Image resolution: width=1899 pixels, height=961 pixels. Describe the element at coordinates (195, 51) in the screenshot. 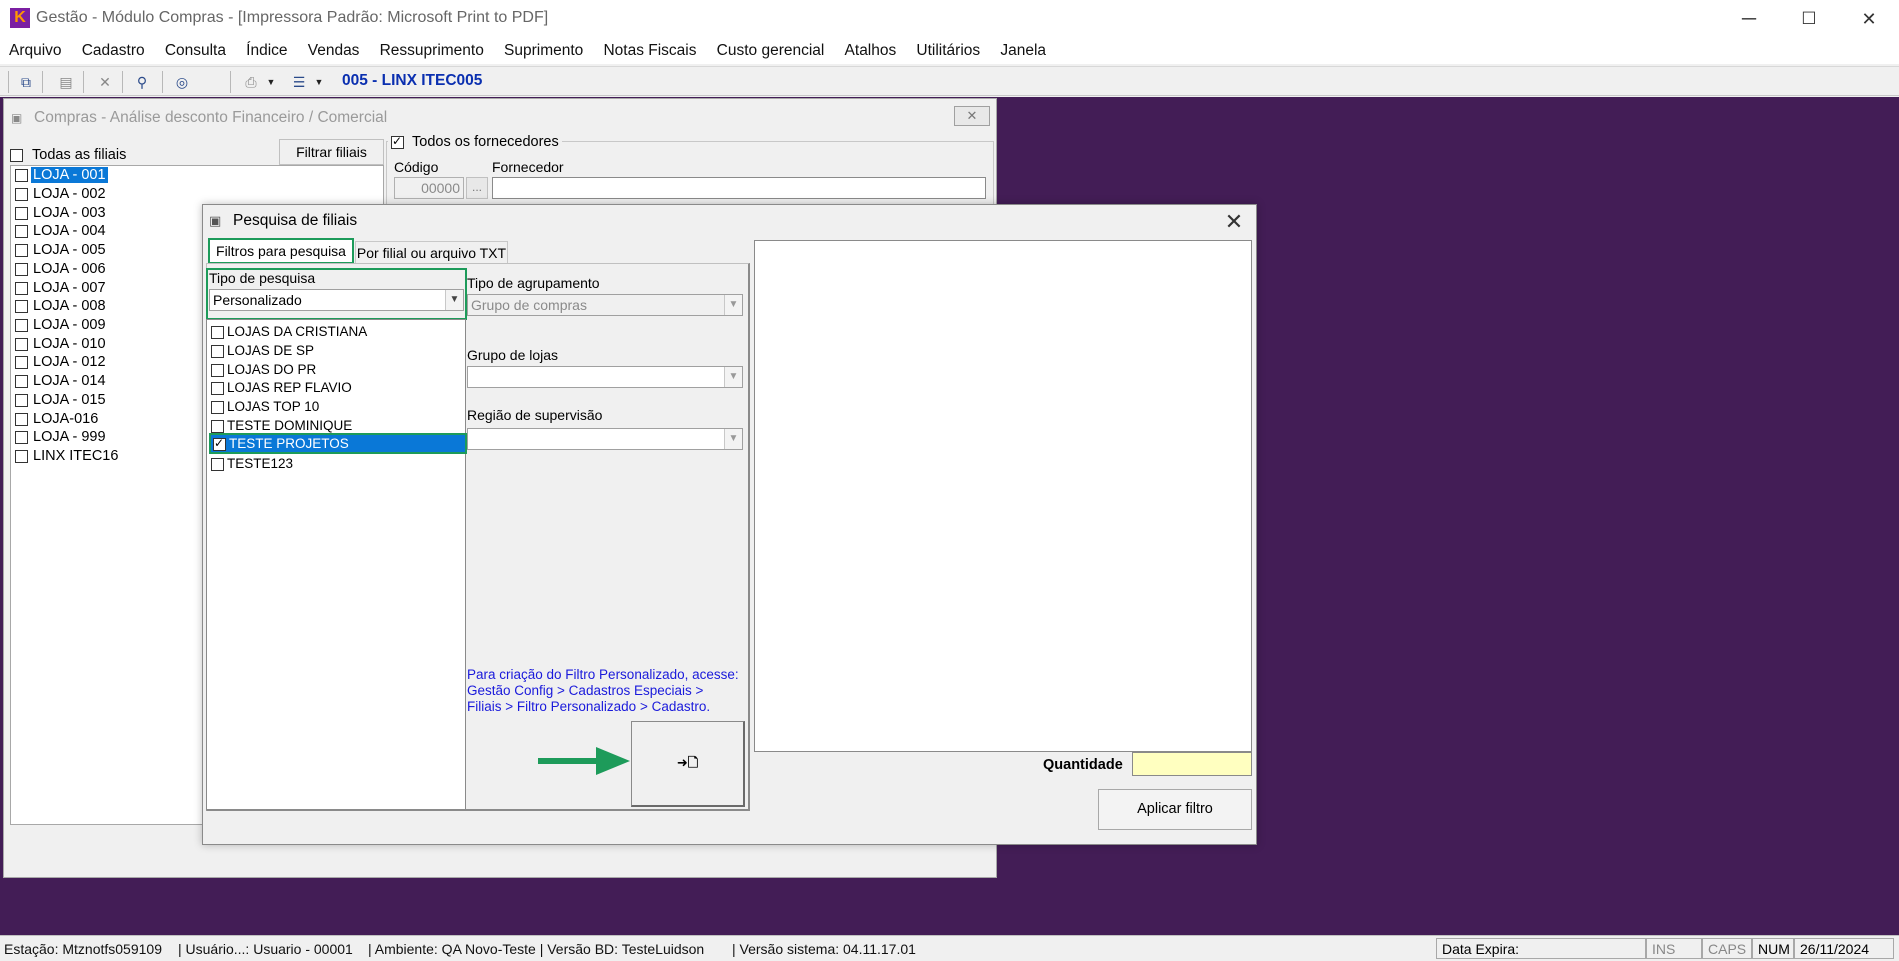

I see `menu-consulta: Consulta` at that location.